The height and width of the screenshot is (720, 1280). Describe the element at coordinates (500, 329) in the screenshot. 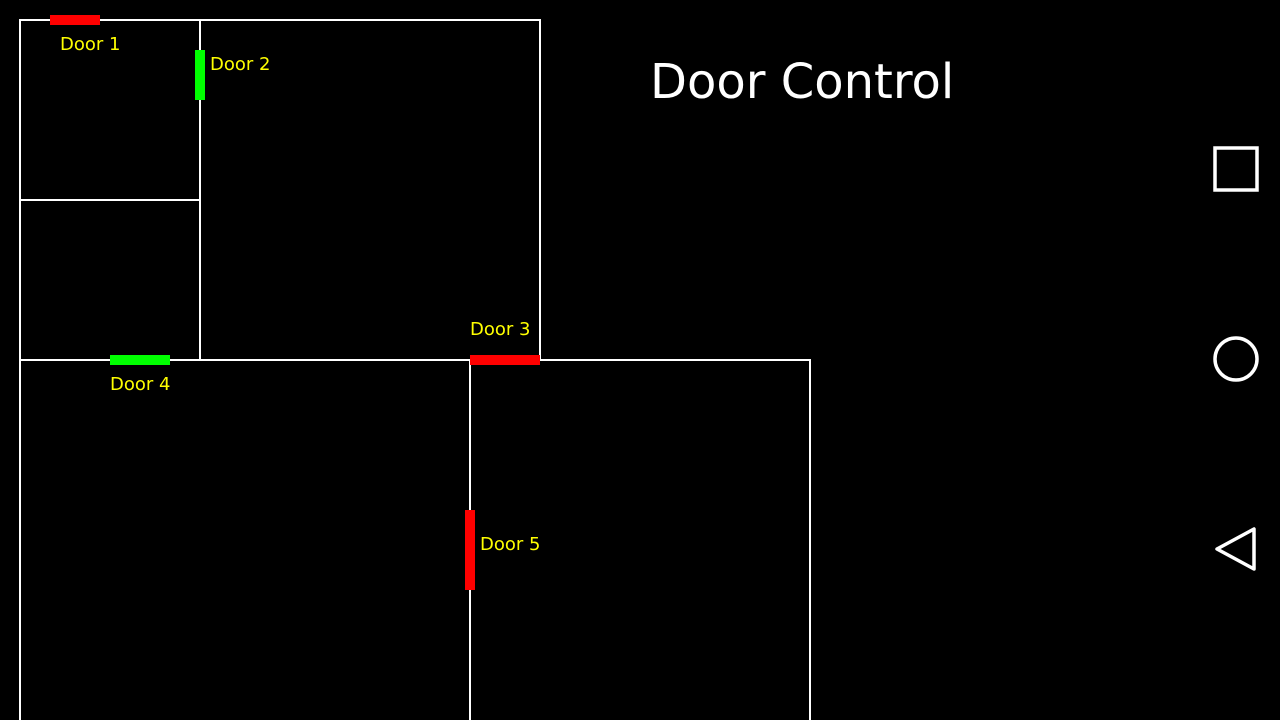

I see `door-3-label: Door 3` at that location.